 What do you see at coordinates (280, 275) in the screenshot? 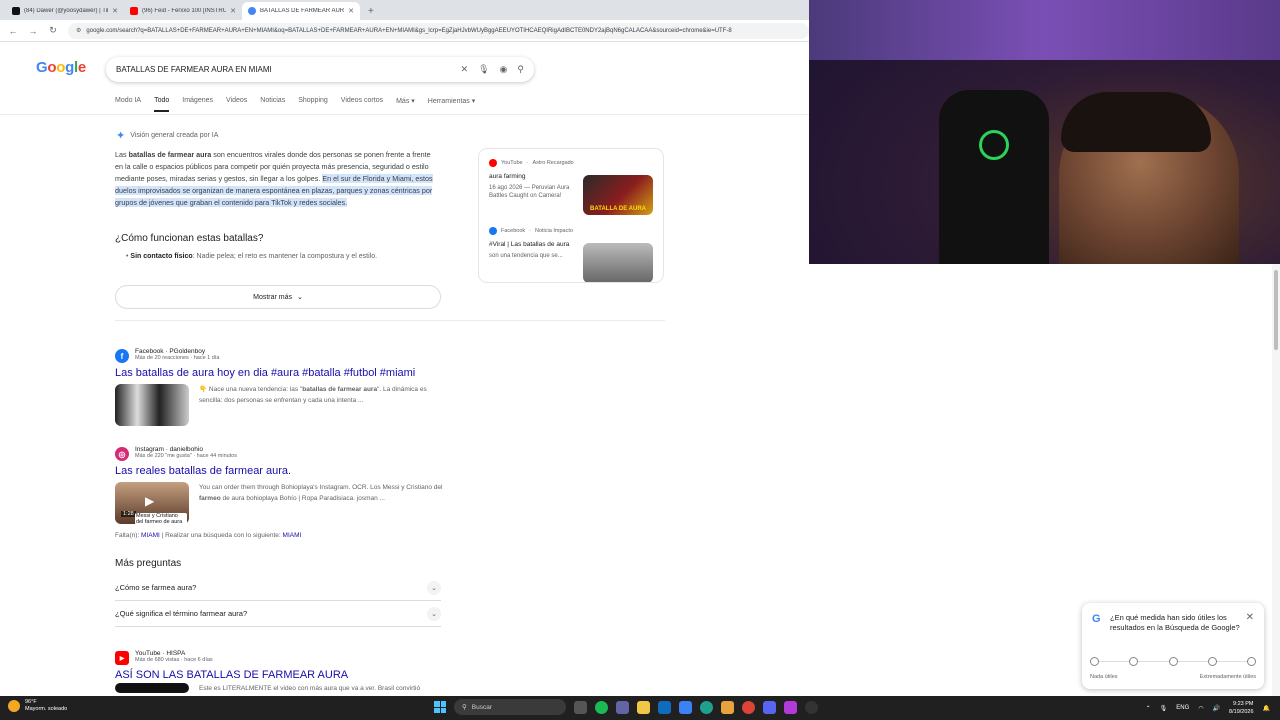
I see `ai-overview-fade` at bounding box center [280, 275].